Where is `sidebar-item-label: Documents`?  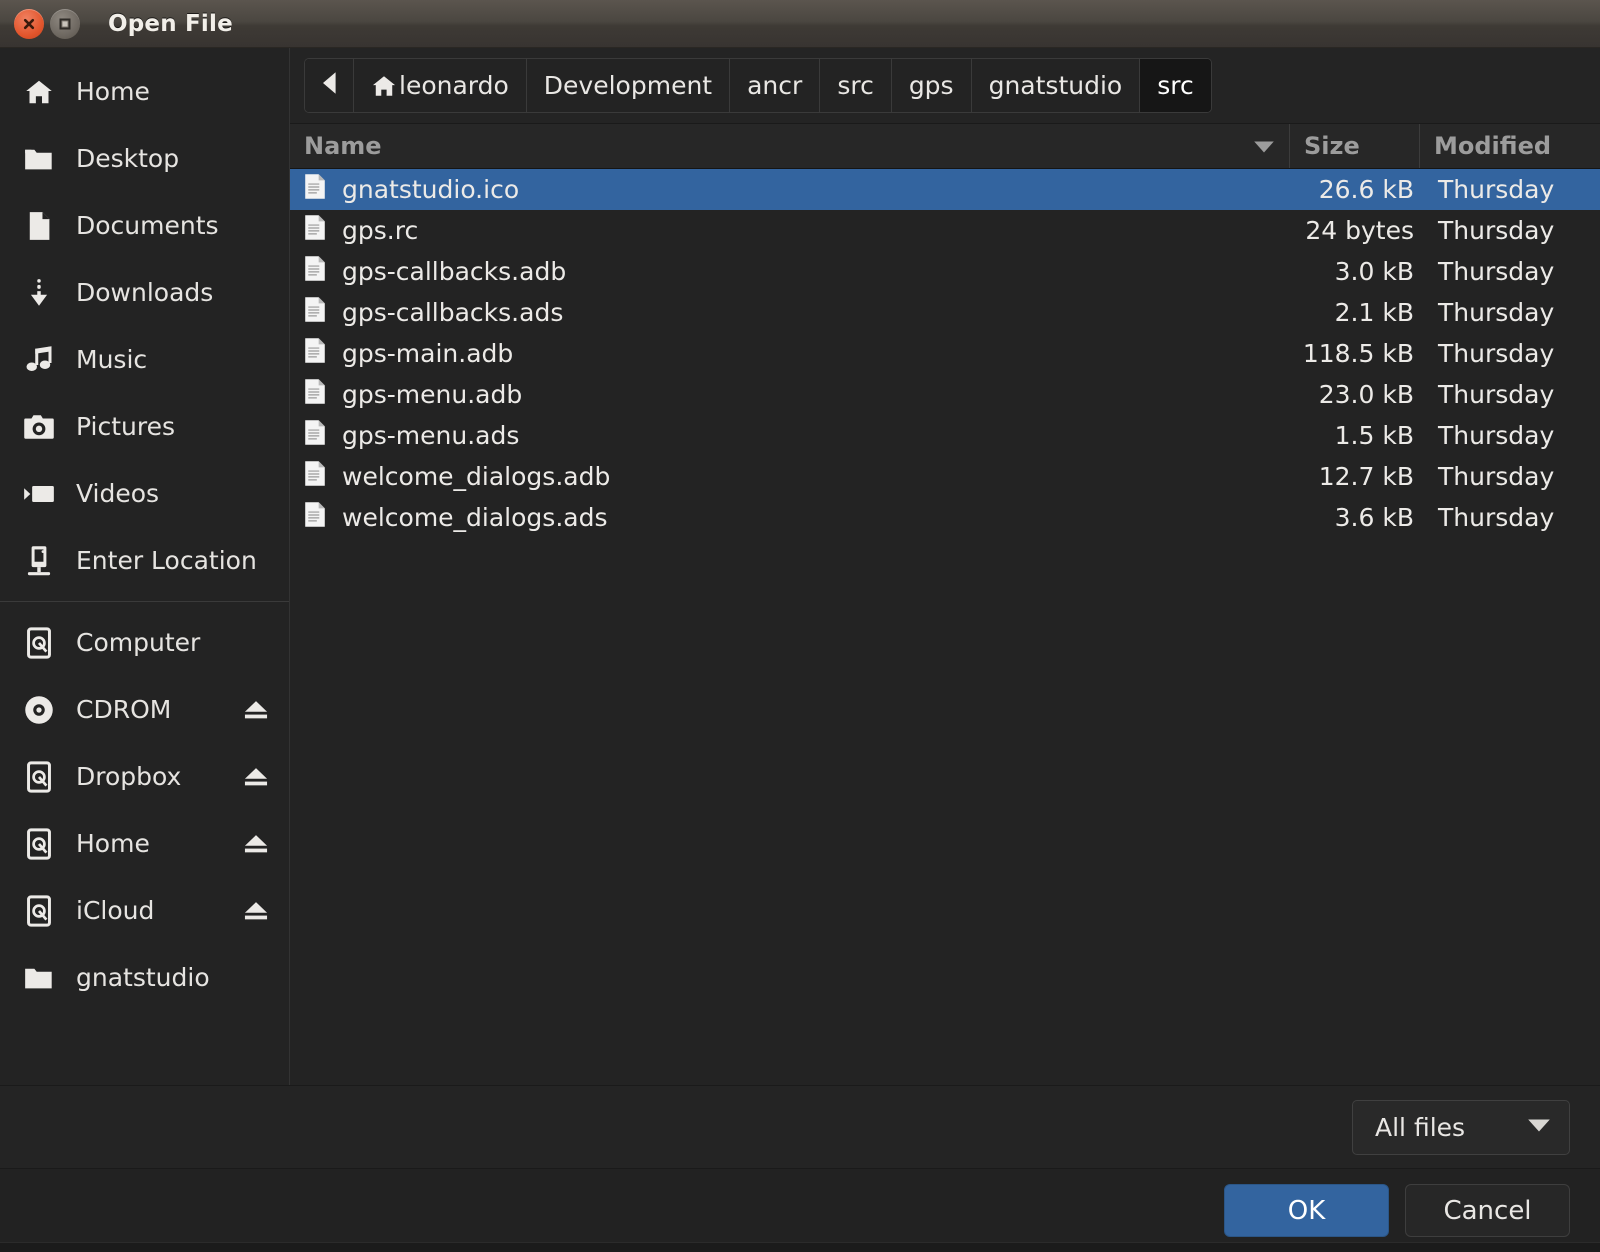 sidebar-item-label: Documents is located at coordinates (147, 225).